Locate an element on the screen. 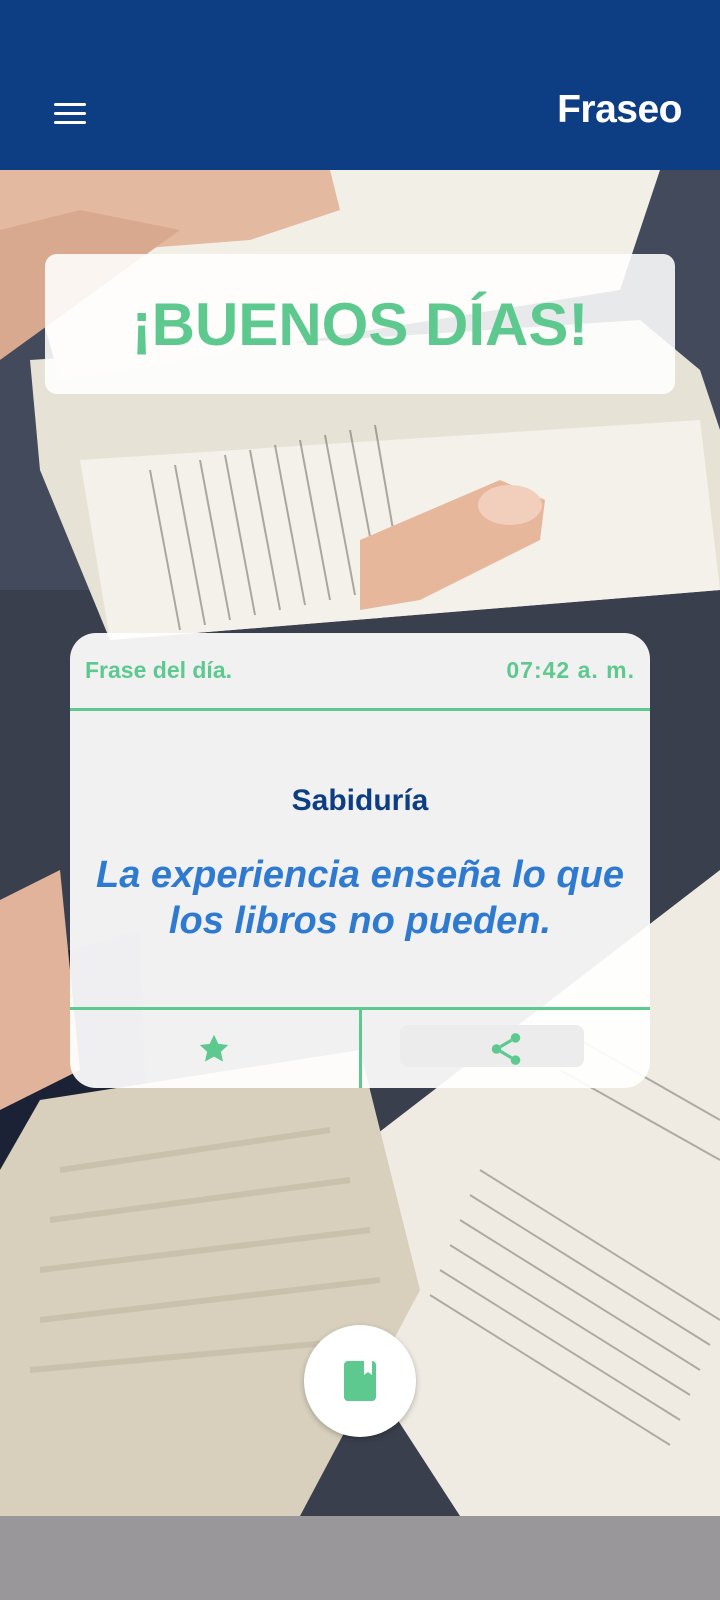 Image resolution: width=720 pixels, height=1600 pixels. menu-icon is located at coordinates (72, 115).